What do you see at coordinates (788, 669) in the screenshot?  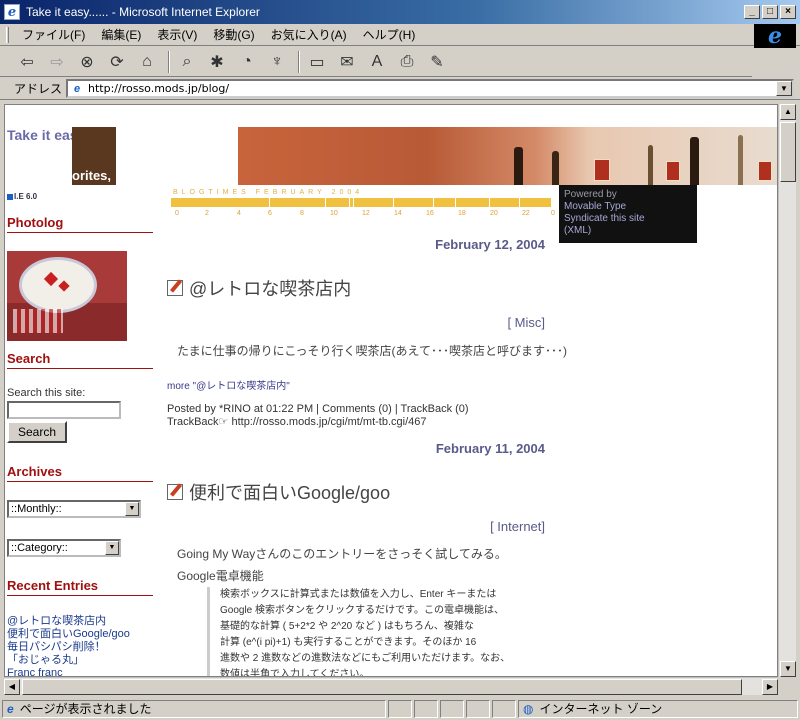 I see `scroll-down-icon: ▼` at bounding box center [788, 669].